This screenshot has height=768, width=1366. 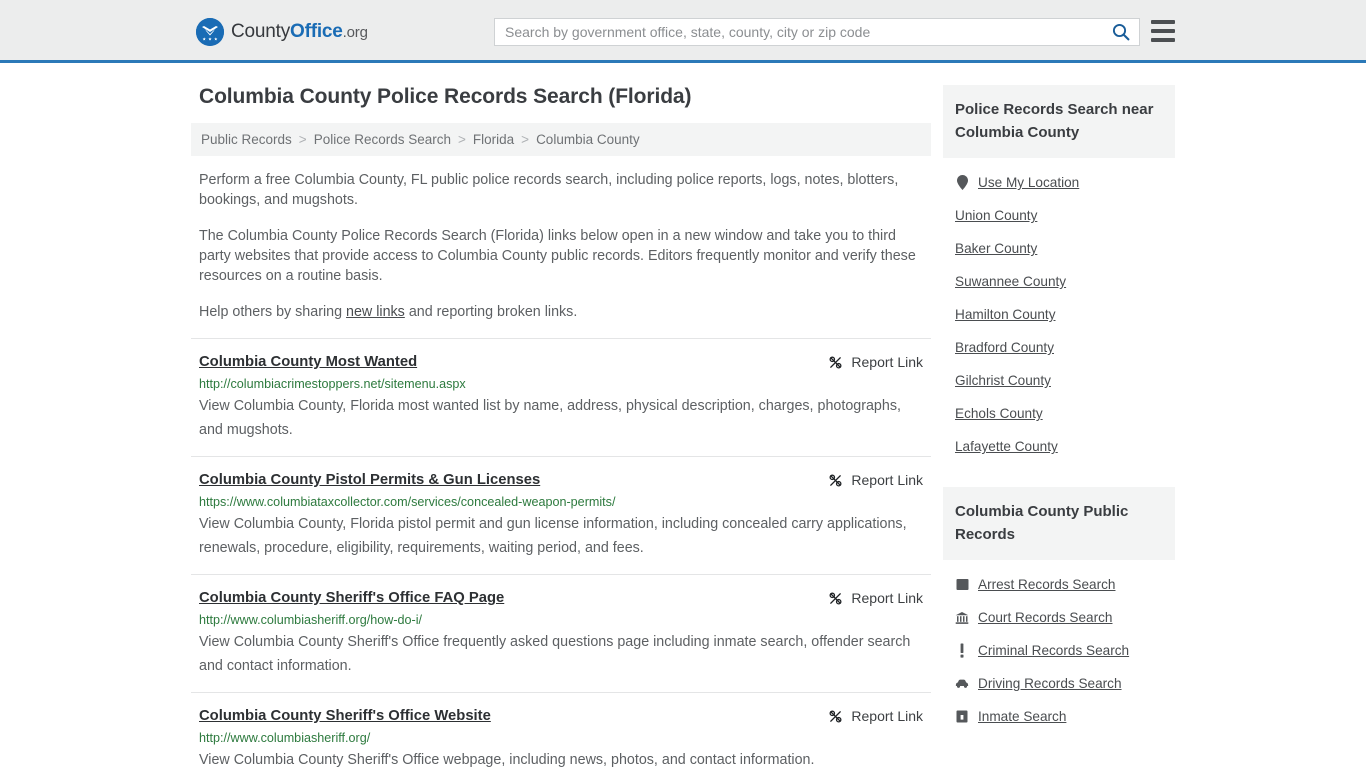 I want to click on sidebar-county-link-gilchrist: Gilchrist County, so click(x=1059, y=380).